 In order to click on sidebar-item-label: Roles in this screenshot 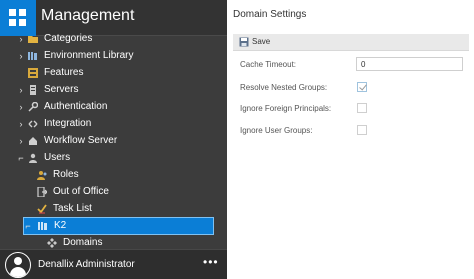, I will do `click(66, 174)`.